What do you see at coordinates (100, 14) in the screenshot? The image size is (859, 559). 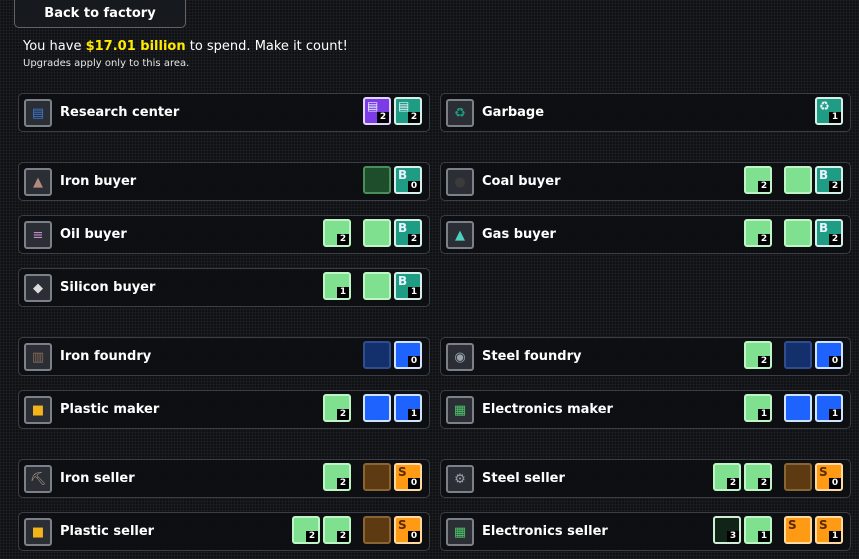 I see `back-to-factory-button: Back to factory` at bounding box center [100, 14].